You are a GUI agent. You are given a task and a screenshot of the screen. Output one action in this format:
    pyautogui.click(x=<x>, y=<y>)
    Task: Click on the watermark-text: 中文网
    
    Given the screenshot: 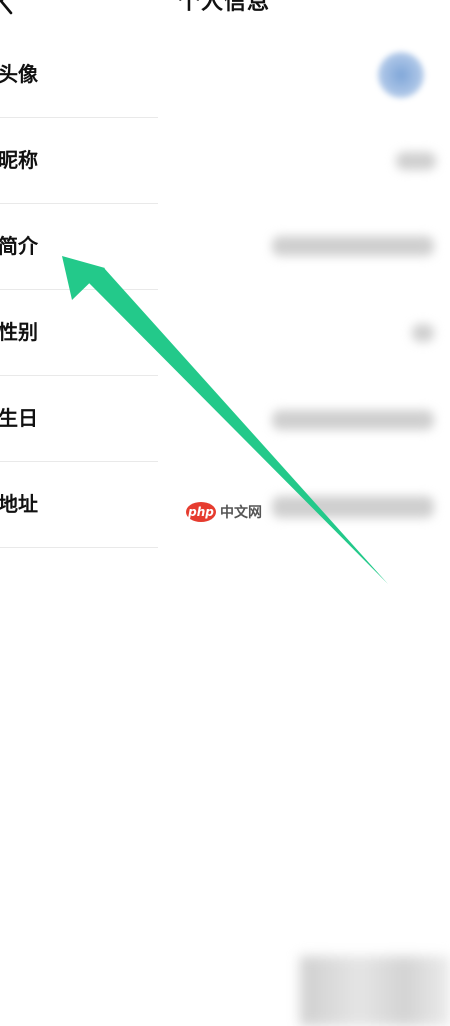 What is the action you would take?
    pyautogui.click(x=241, y=513)
    